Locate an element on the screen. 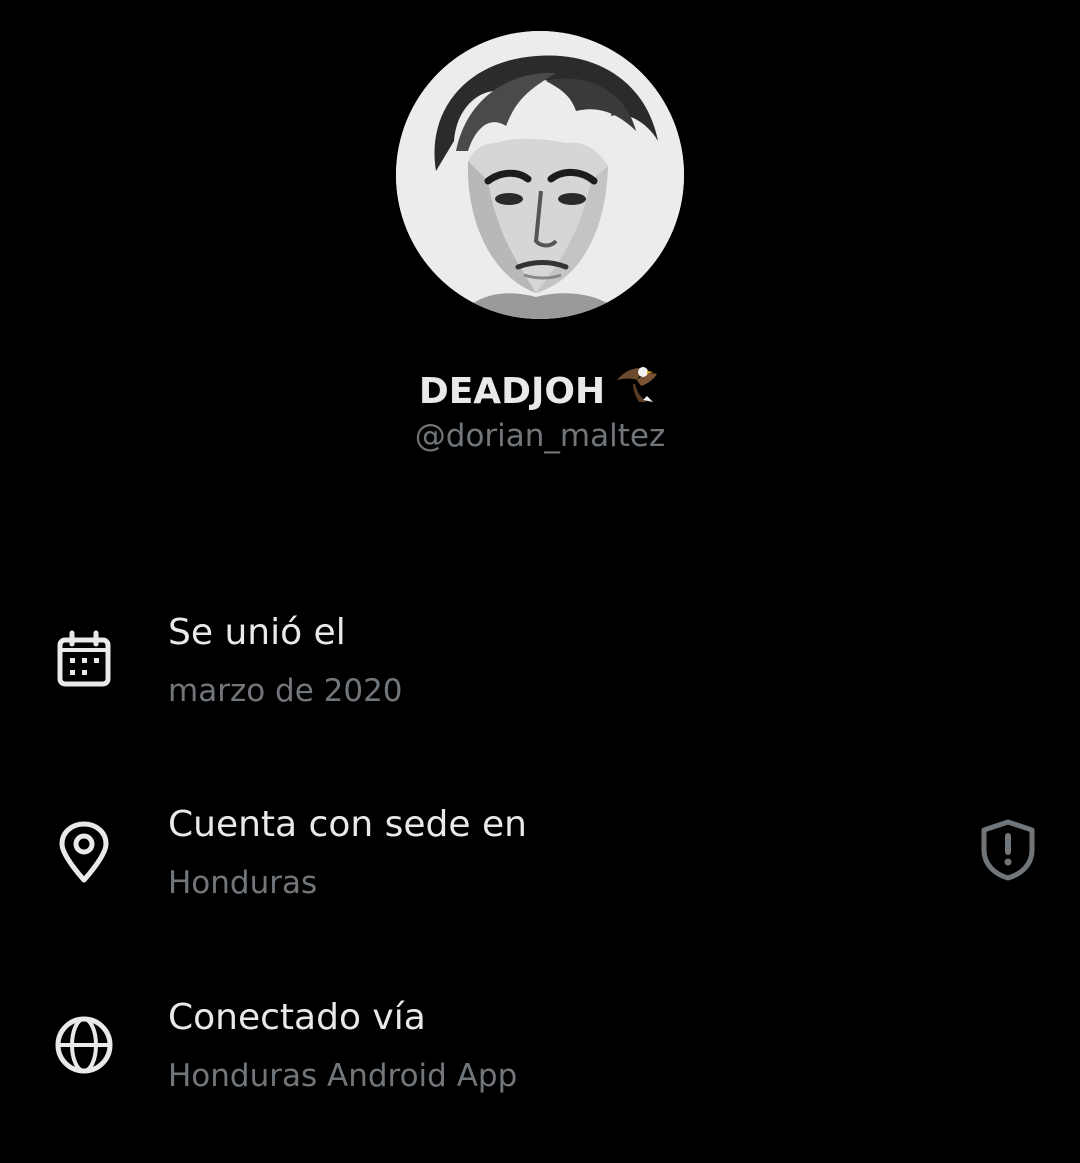  account-location-row: Cuenta con sede en Honduras is located at coordinates (540, 867).